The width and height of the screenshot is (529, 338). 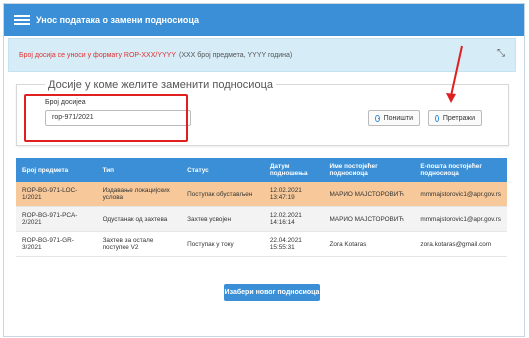 What do you see at coordinates (56, 170) in the screenshot?
I see `col-case-number: Број предмета` at bounding box center [56, 170].